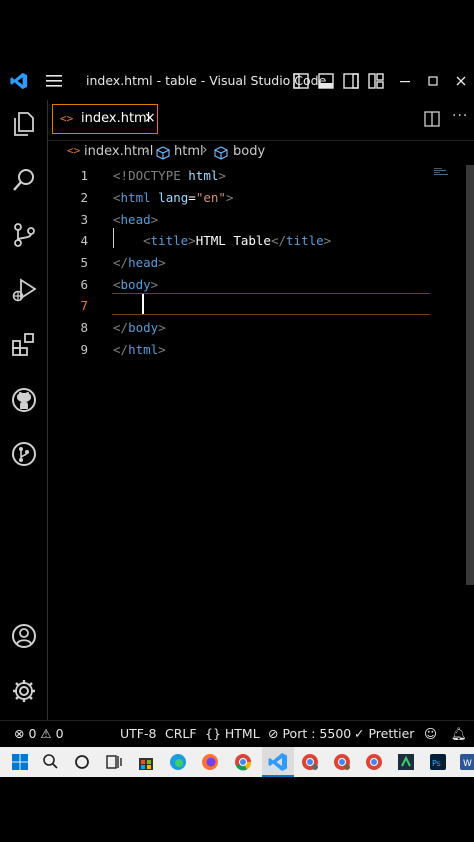  I want to click on active-line-highlight, so click(271, 304).